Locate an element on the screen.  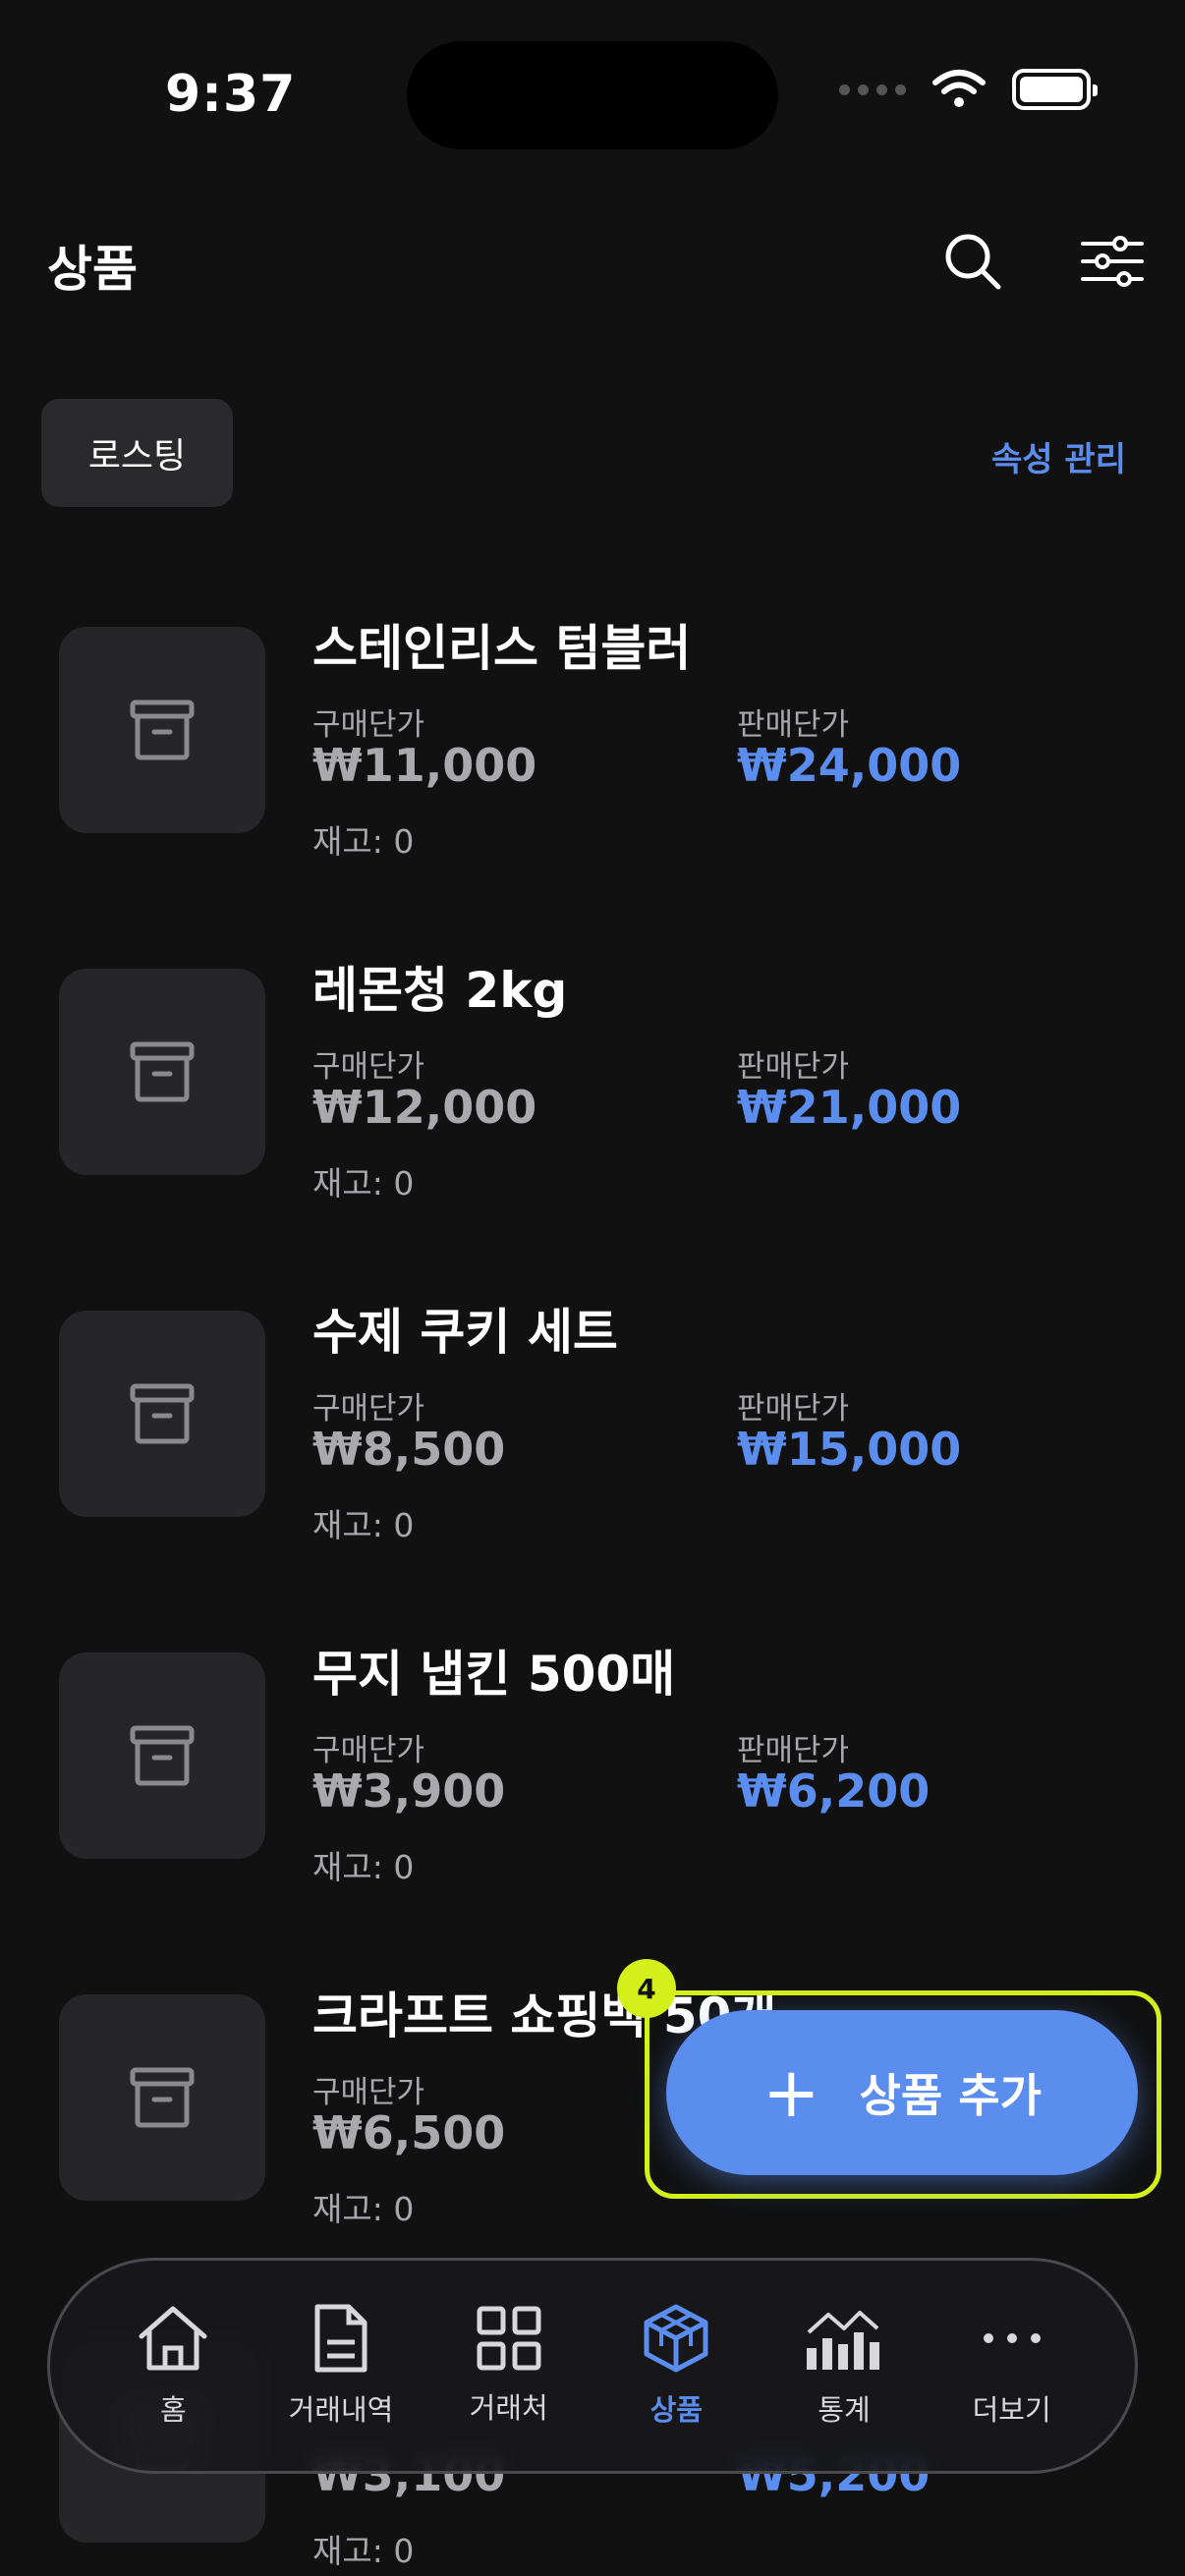
add-product-button: + 상품 추가 is located at coordinates (902, 2092).